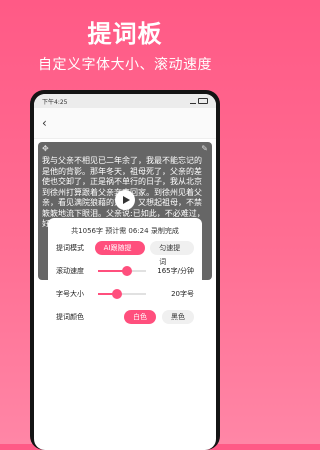  I want to click on speed-row: 滚动速度 165字/分钟, so click(125, 270).